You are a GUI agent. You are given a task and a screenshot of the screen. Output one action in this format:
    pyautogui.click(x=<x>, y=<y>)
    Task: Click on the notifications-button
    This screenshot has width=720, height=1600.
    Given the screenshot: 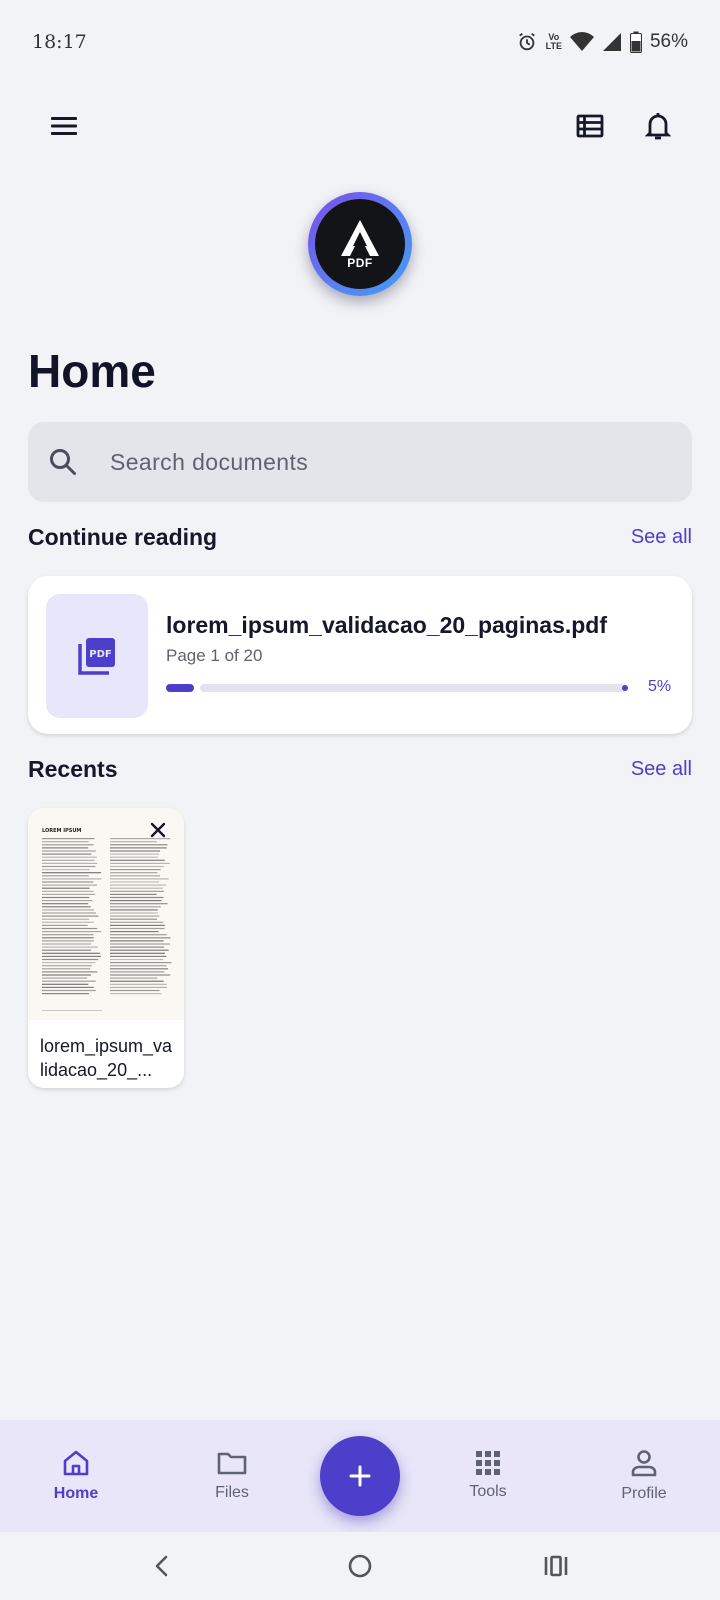 What is the action you would take?
    pyautogui.click(x=658, y=126)
    